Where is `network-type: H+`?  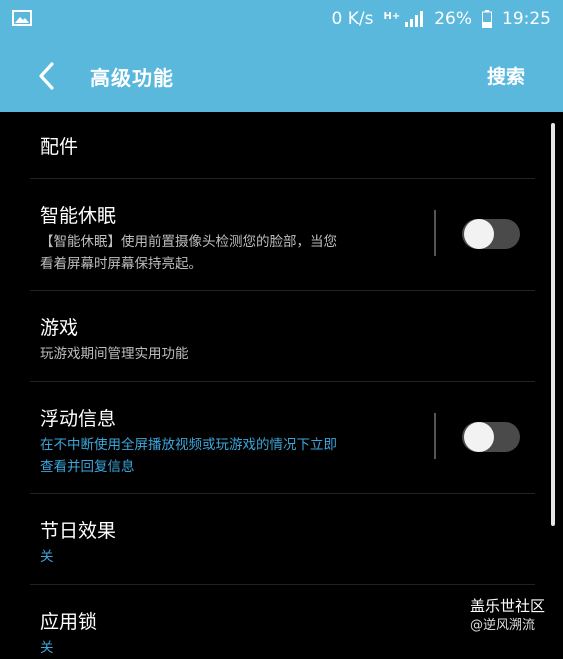 network-type: H+ is located at coordinates (392, 16).